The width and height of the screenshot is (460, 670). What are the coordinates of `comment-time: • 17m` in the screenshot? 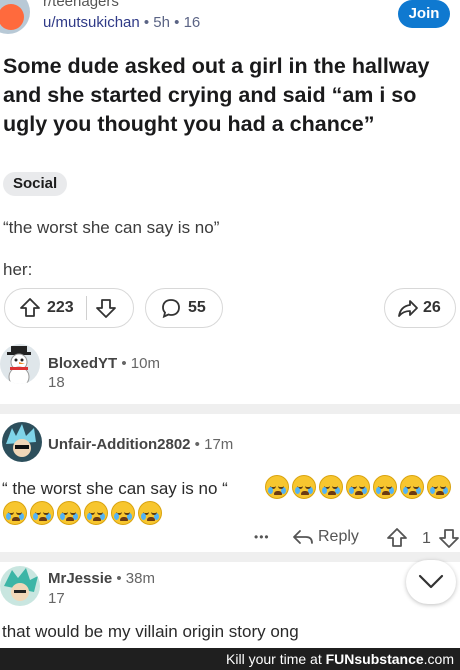 It's located at (212, 444).